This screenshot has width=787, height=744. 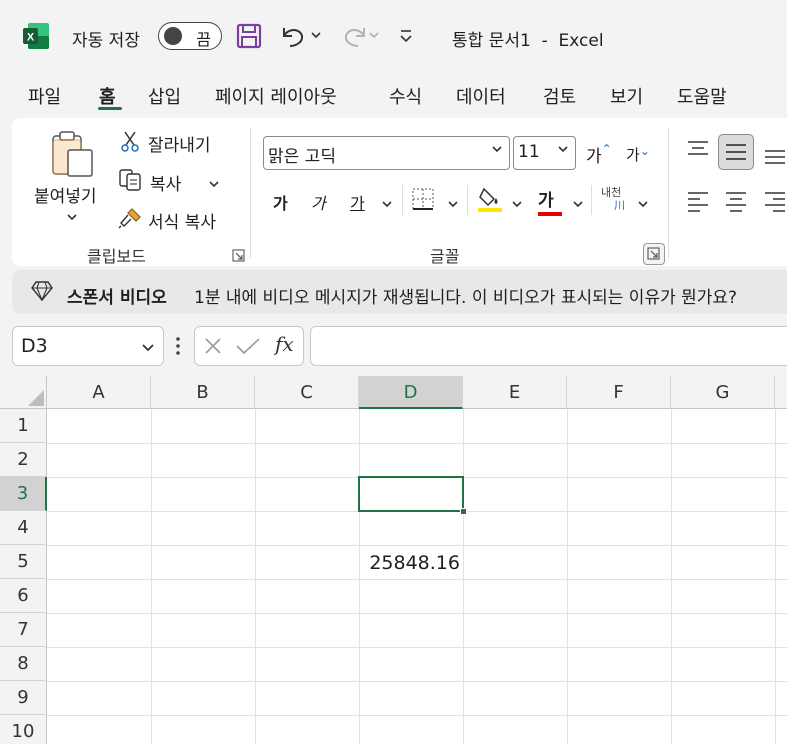 I want to click on format-painter-icon, so click(x=131, y=220).